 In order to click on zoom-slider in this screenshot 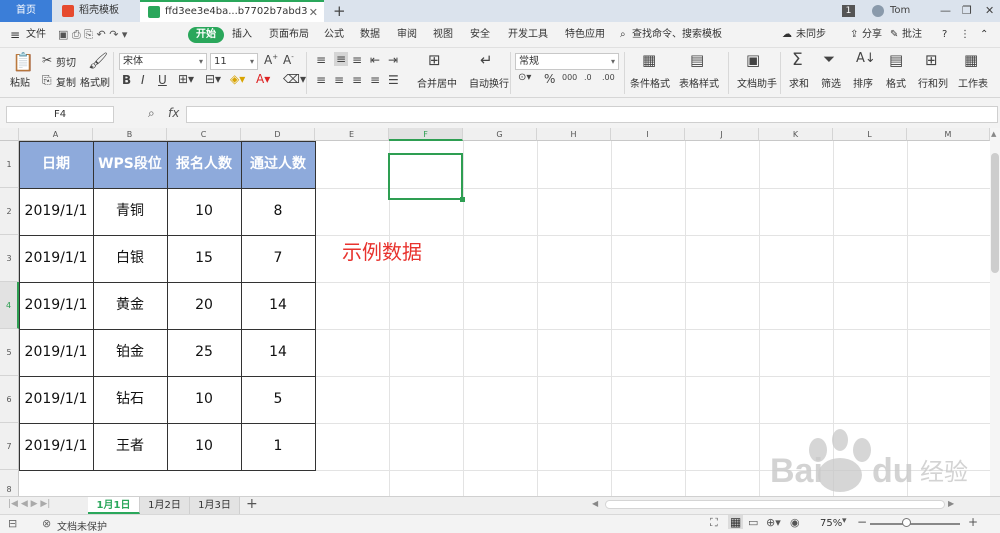, I will do `click(915, 524)`.